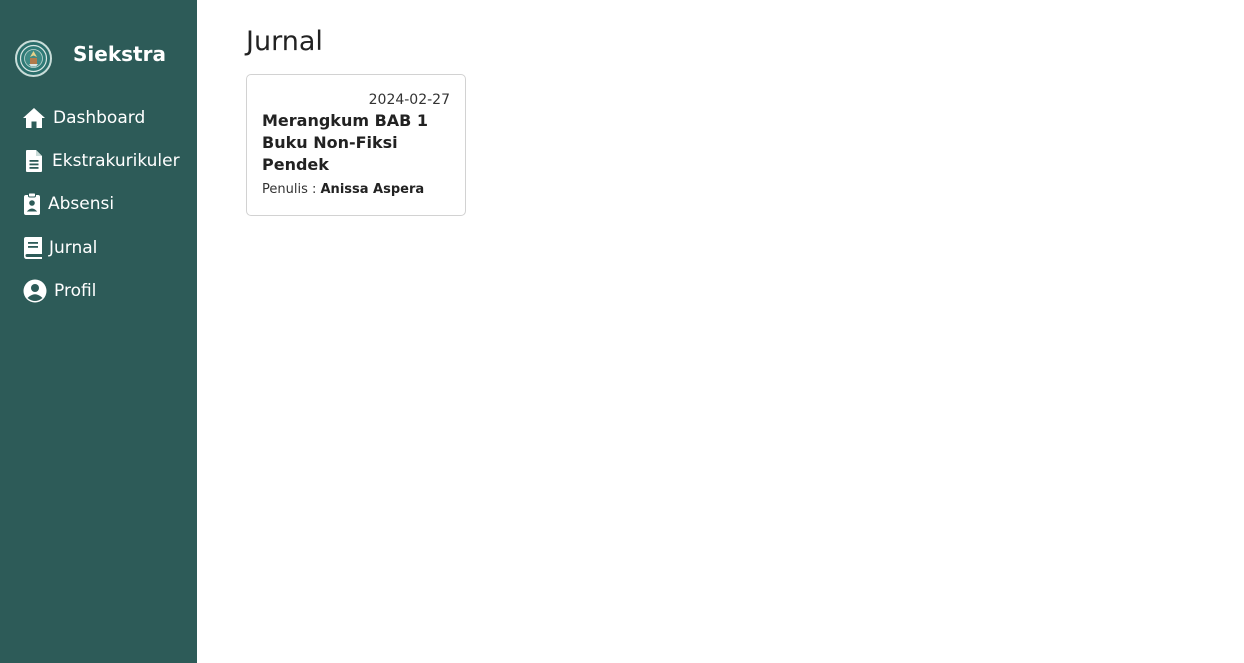  What do you see at coordinates (116, 161) in the screenshot?
I see `sidebar-item-label: Ekstrakurikuler` at bounding box center [116, 161].